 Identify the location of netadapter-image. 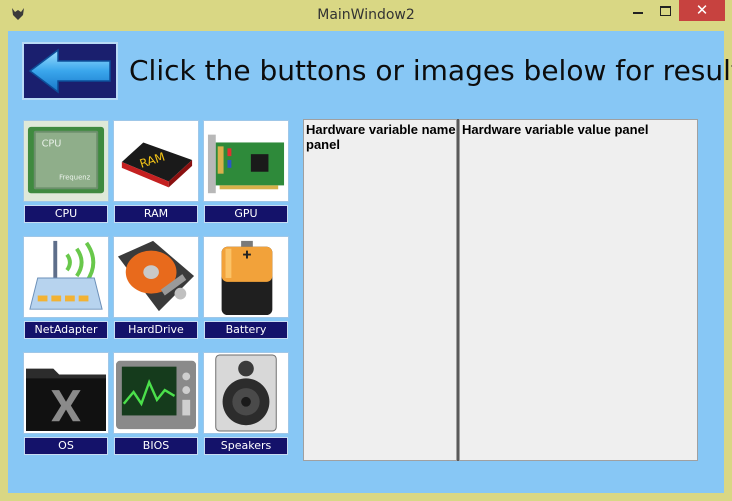
(66, 277).